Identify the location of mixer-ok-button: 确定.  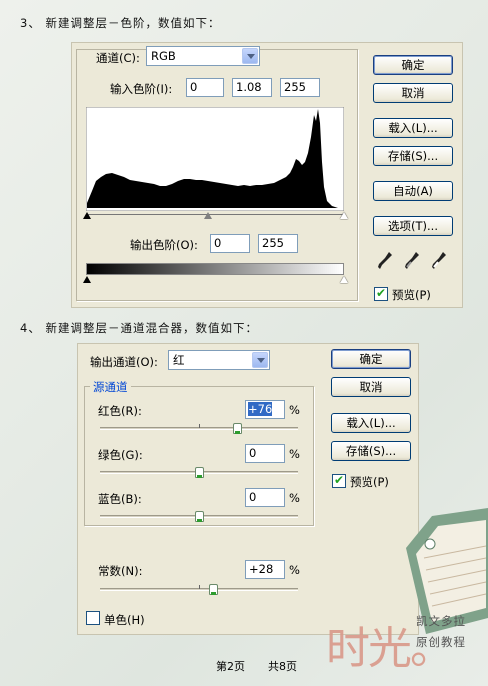
(371, 359).